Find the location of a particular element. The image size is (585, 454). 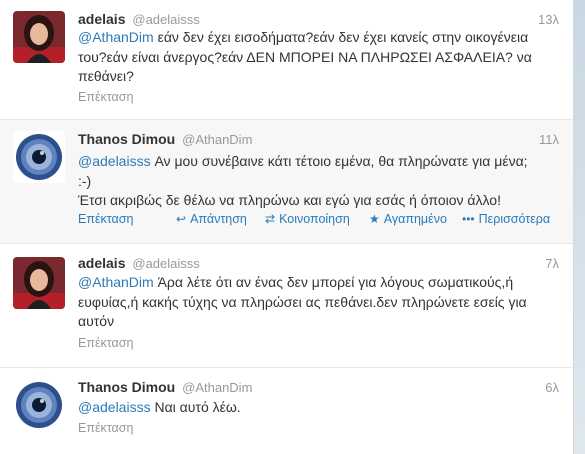

reply-action: ↩ Απάντηση is located at coordinates (211, 219).